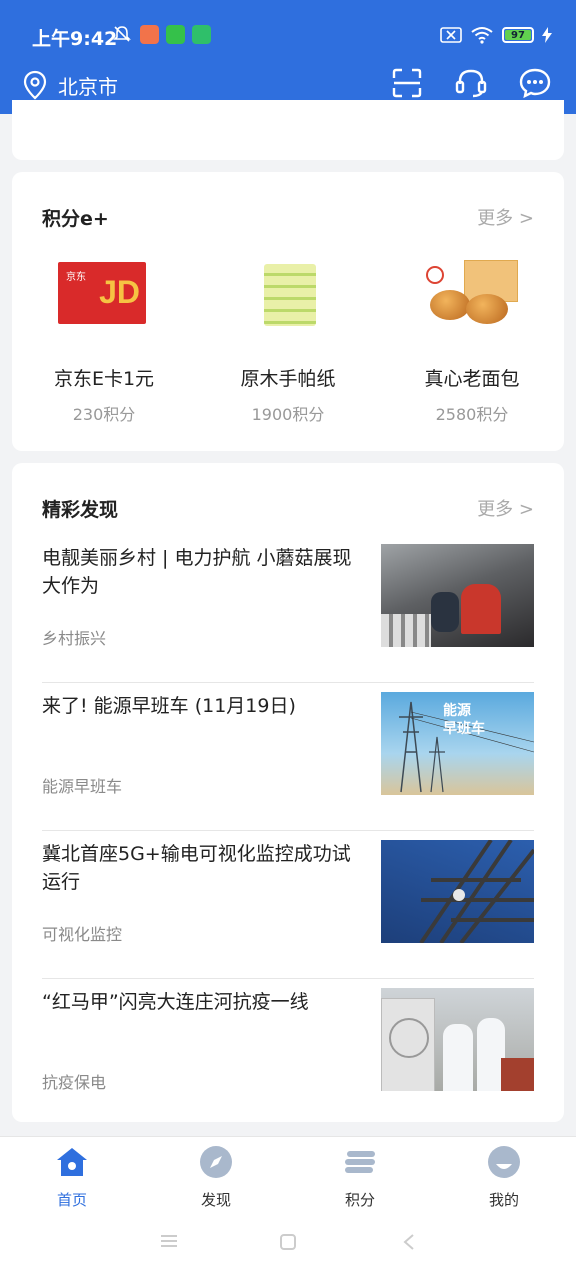  Describe the element at coordinates (76, 277) in the screenshot. I see `jd-card-brand: 京东` at that location.